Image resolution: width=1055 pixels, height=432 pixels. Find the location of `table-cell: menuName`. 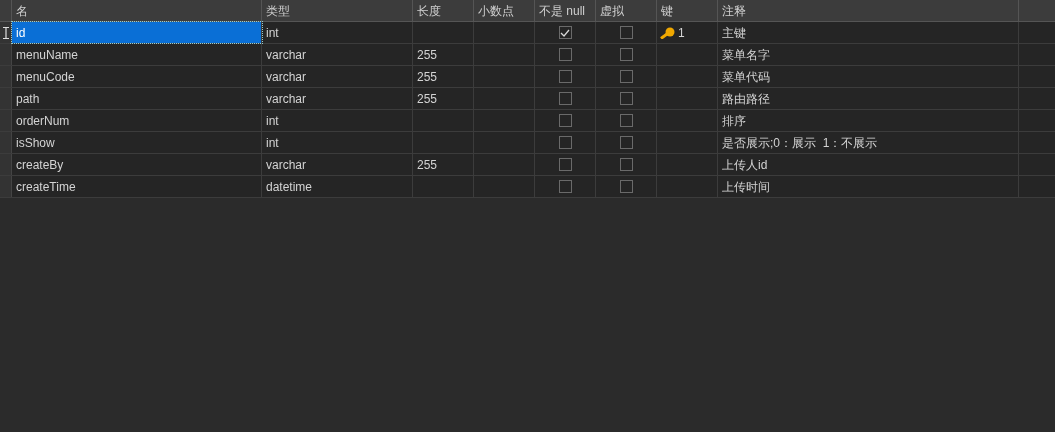

table-cell: menuName is located at coordinates (137, 54).